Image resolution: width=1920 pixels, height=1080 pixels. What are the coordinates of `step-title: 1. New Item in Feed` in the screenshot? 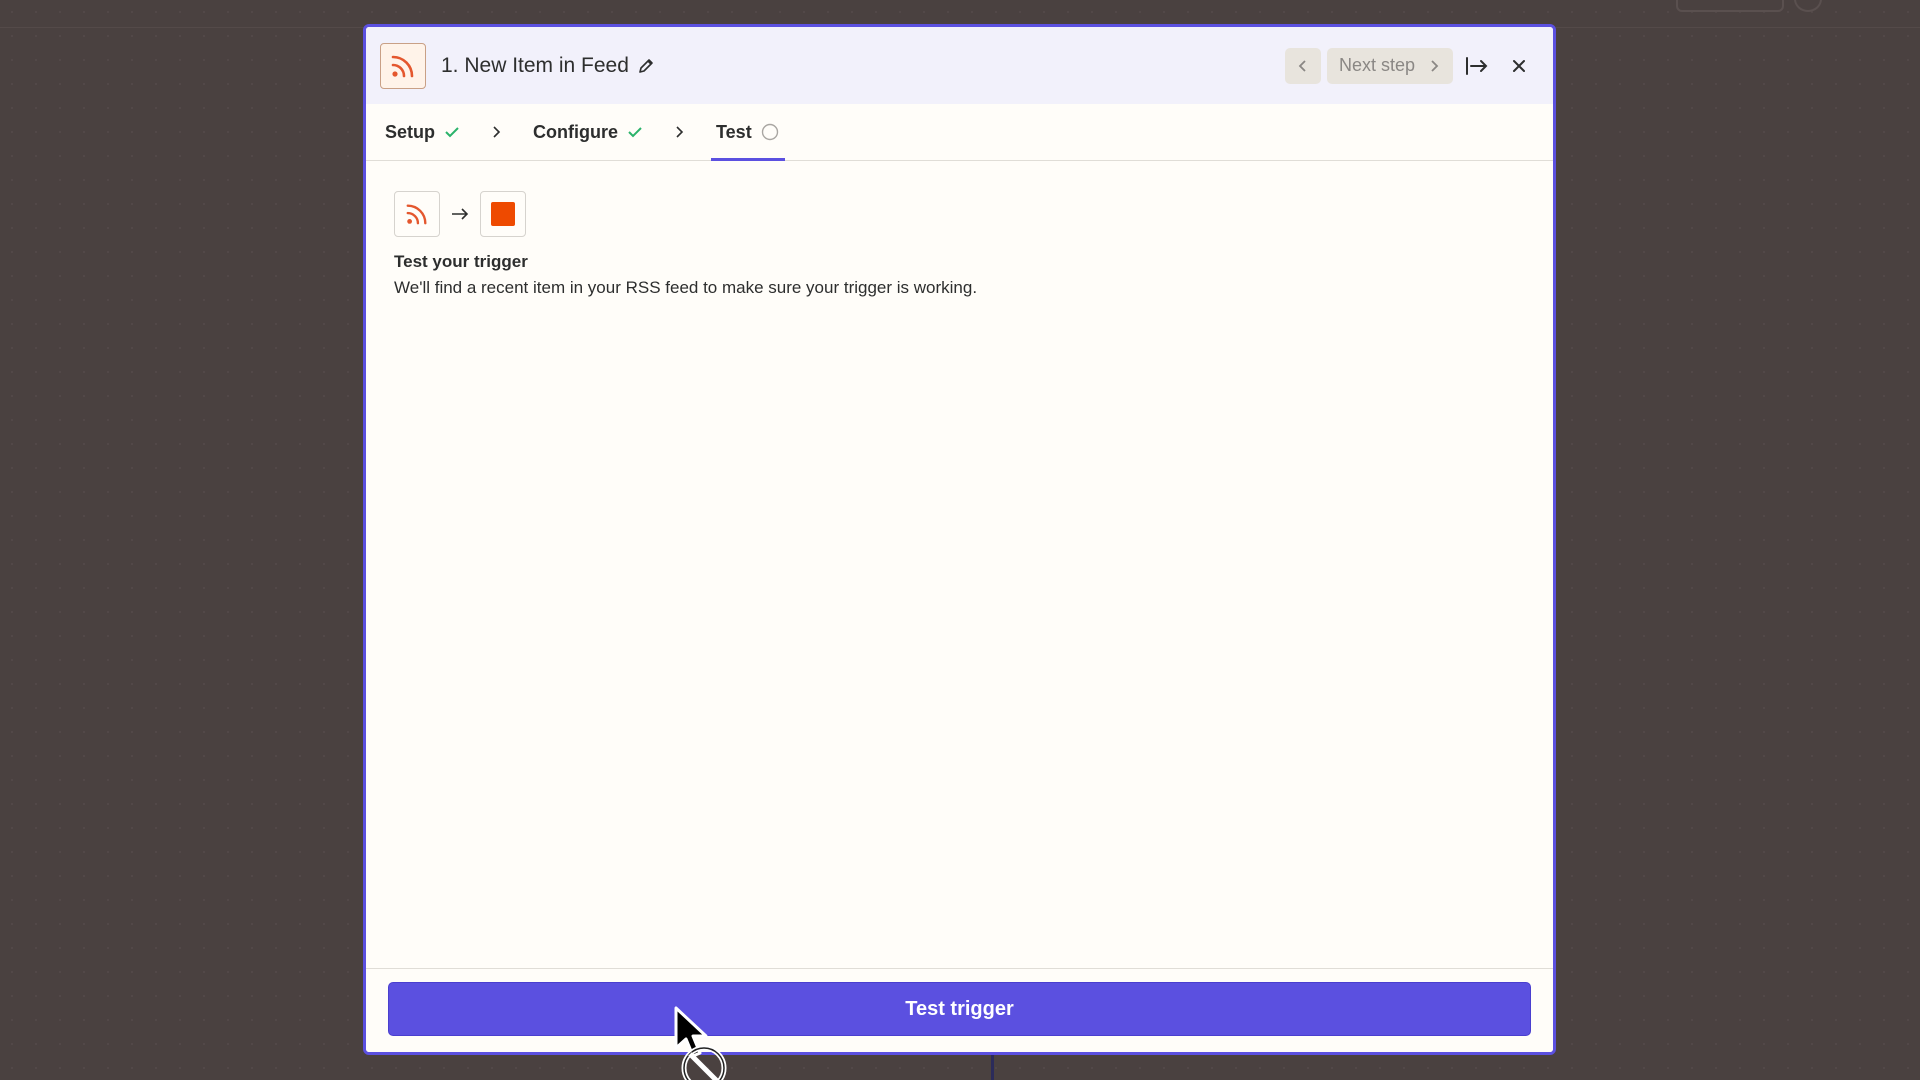 It's located at (535, 66).